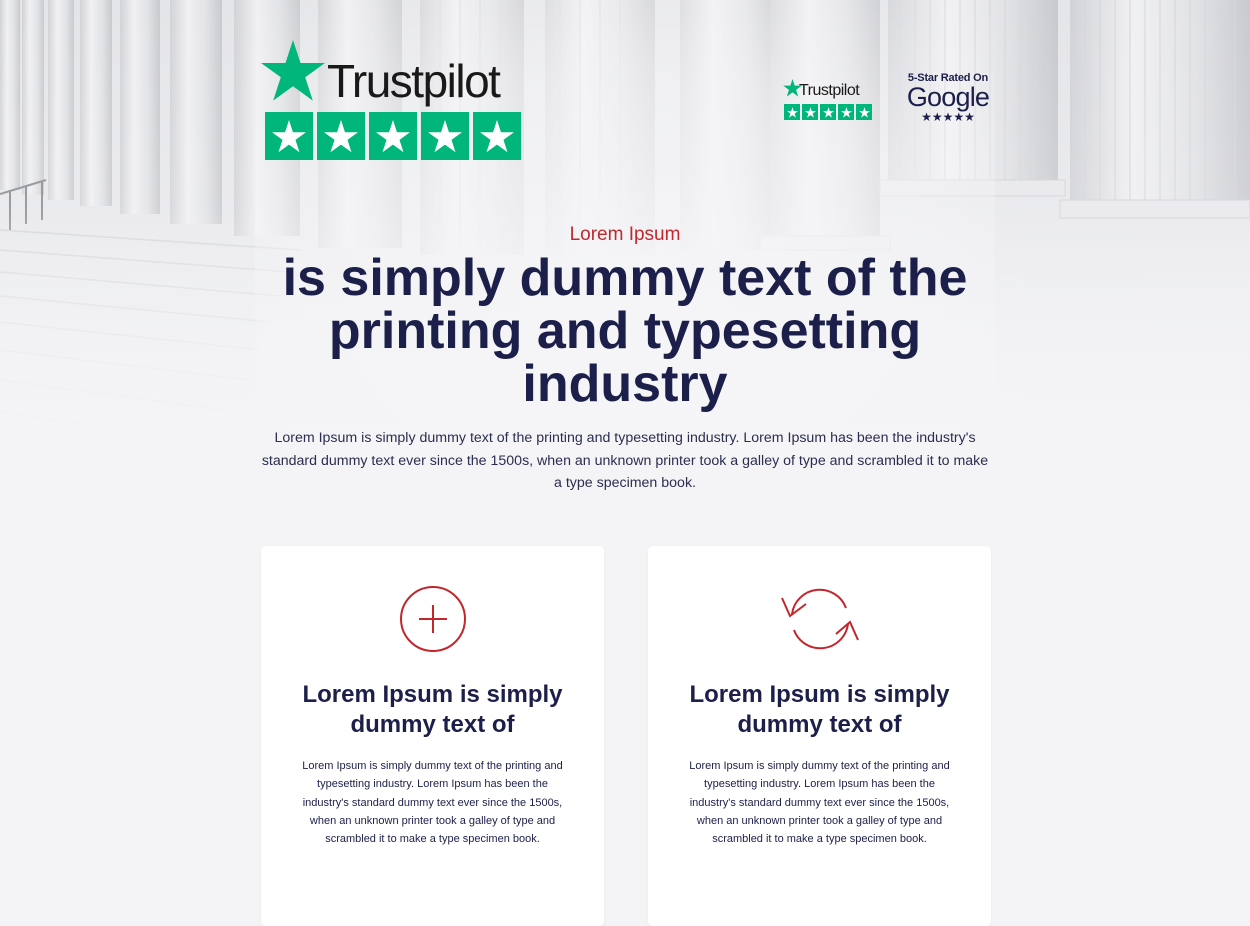 This screenshot has height=926, width=1250. I want to click on google-rating-badge: 5-Star Rated On Google ★★★★★, so click(948, 100).